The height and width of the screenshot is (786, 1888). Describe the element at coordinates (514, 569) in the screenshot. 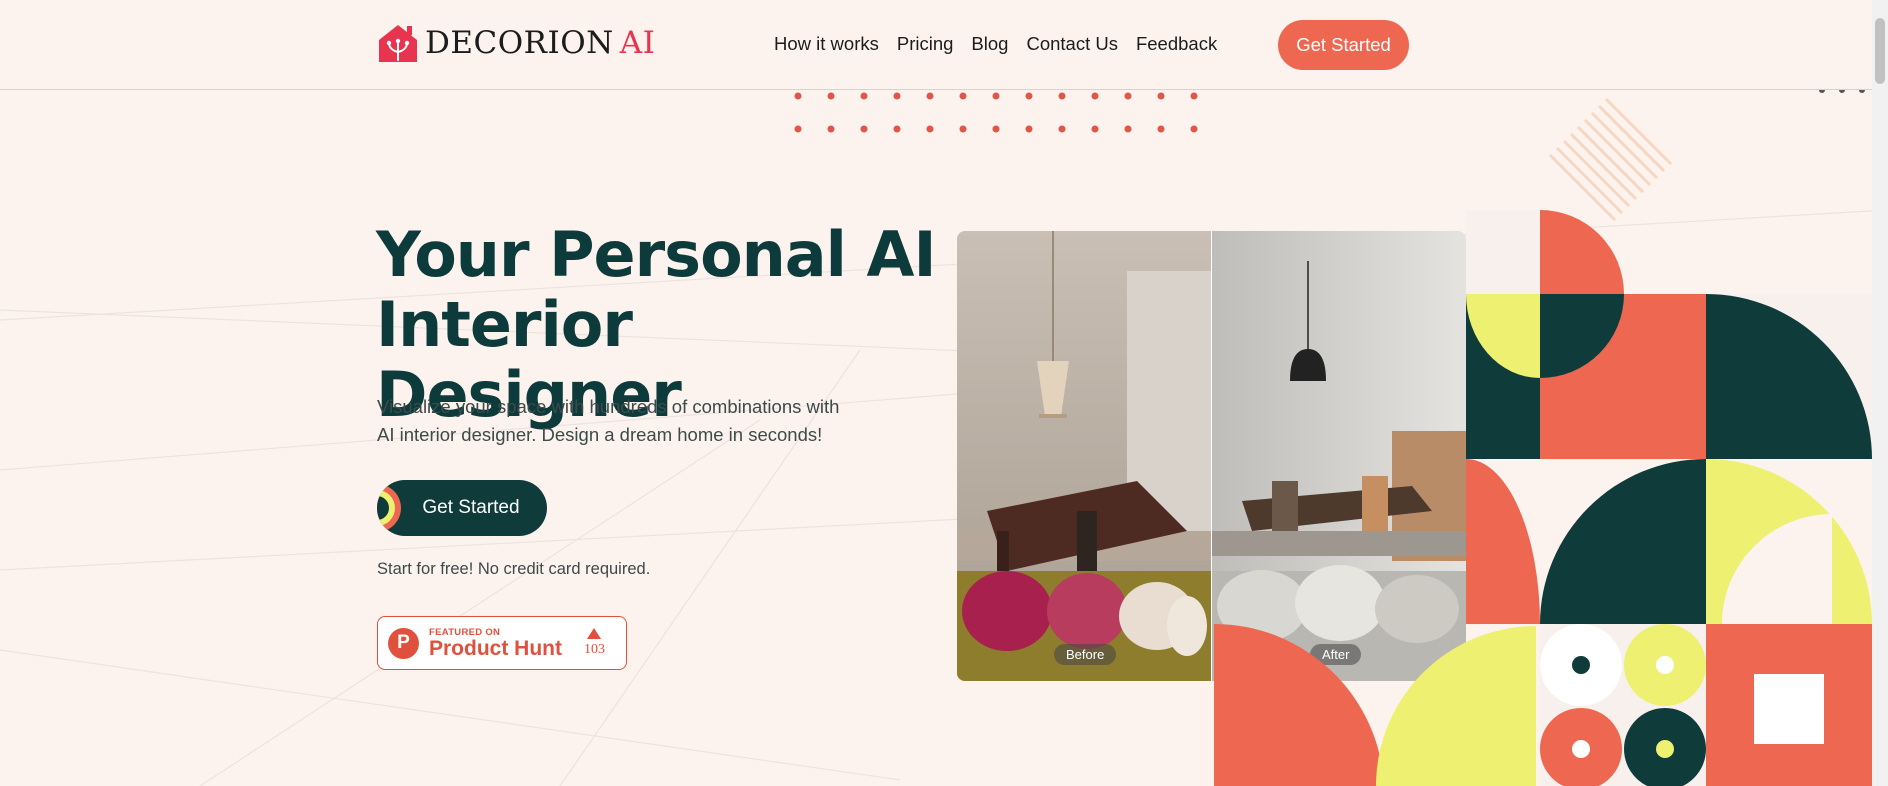

I see `free-note: Start for free! No credit card required.` at that location.